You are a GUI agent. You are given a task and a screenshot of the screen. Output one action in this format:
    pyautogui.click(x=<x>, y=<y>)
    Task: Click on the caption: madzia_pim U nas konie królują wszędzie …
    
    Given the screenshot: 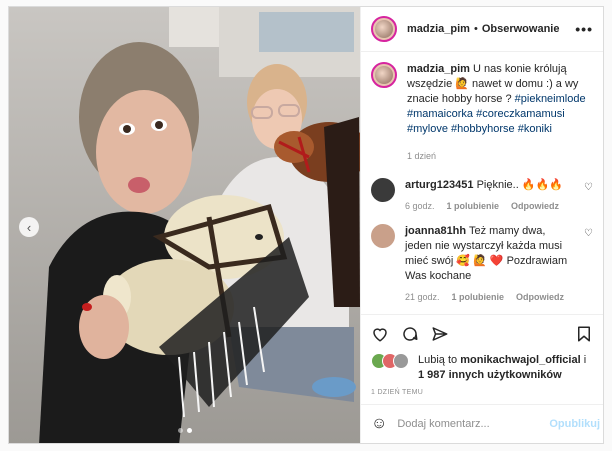 What is the action you would take?
    pyautogui.click(x=482, y=113)
    